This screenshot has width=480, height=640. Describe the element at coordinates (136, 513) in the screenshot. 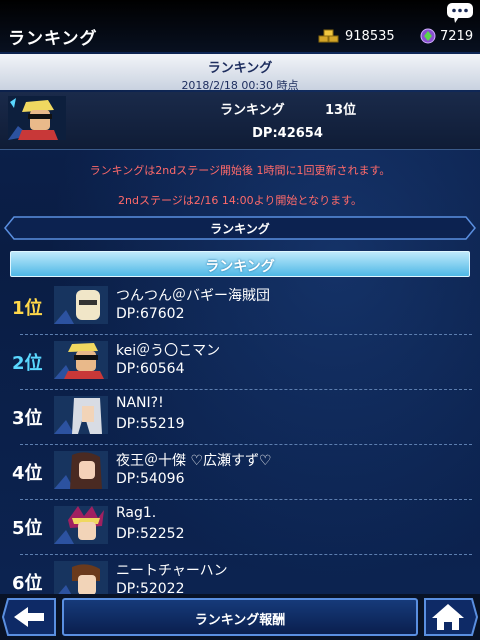

I see `player-name: Rag1.` at that location.